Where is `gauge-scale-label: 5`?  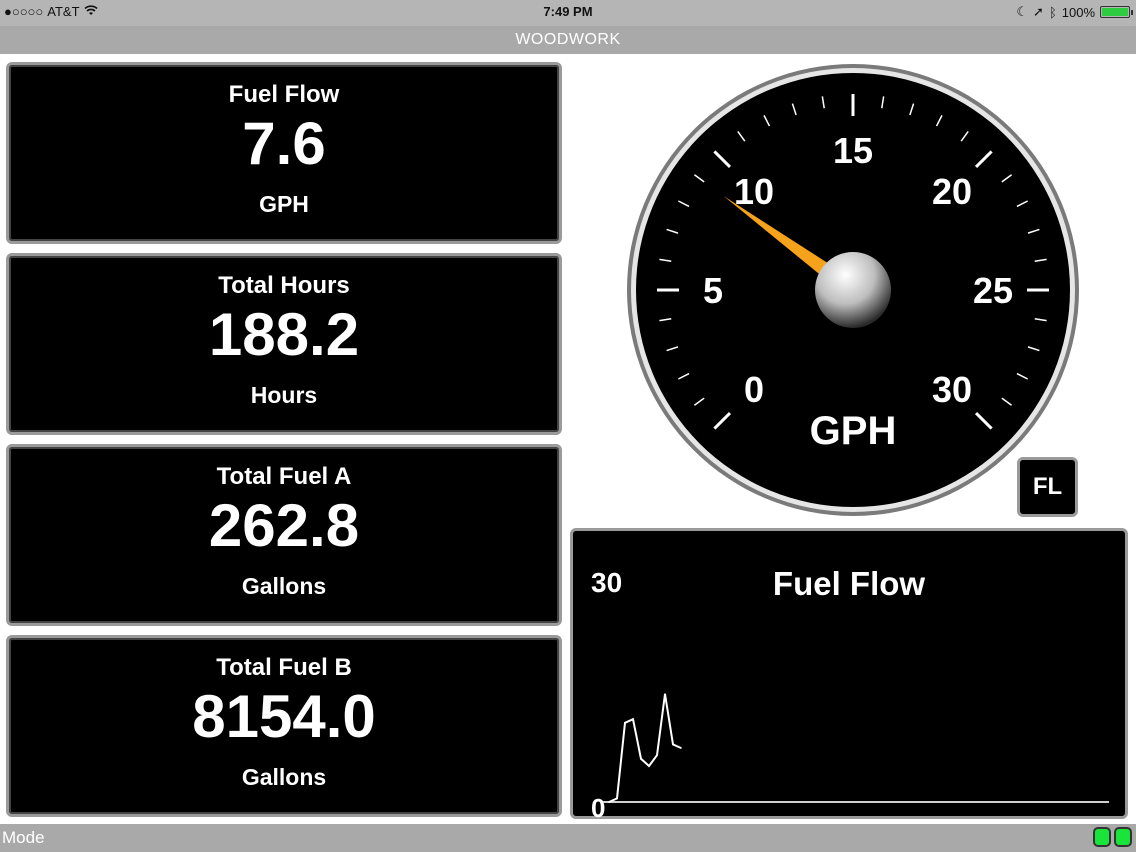
gauge-scale-label: 5 is located at coordinates (713, 290).